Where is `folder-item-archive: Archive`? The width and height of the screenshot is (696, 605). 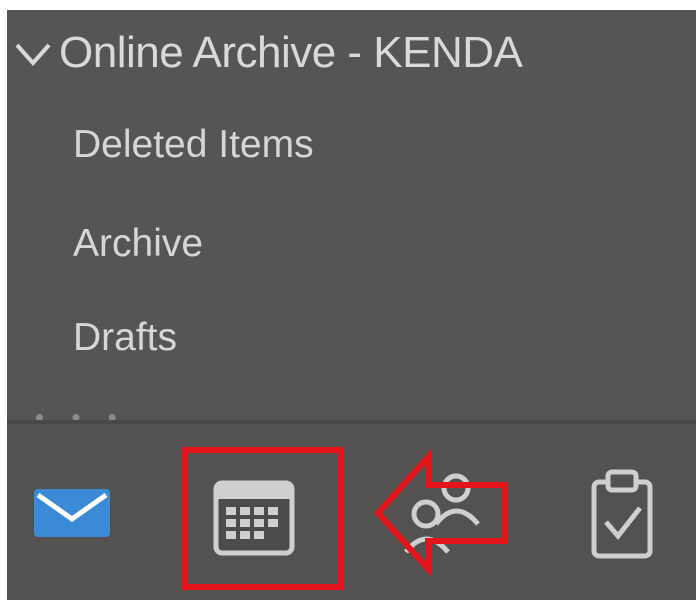 folder-item-archive: Archive is located at coordinates (138, 244).